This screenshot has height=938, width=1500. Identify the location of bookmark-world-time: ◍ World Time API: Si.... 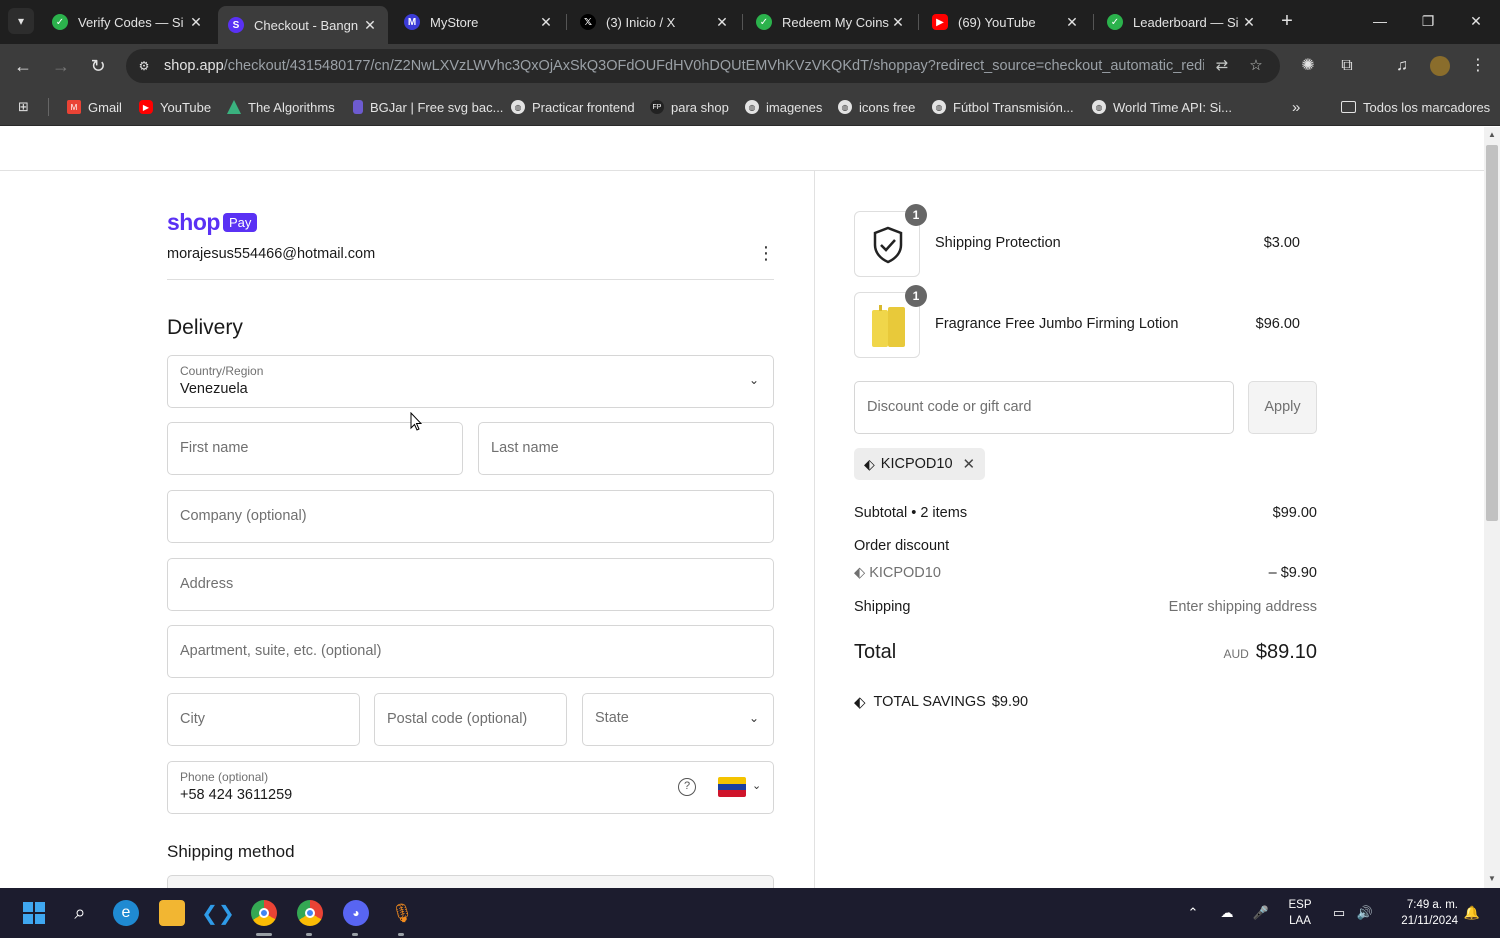
(1162, 107).